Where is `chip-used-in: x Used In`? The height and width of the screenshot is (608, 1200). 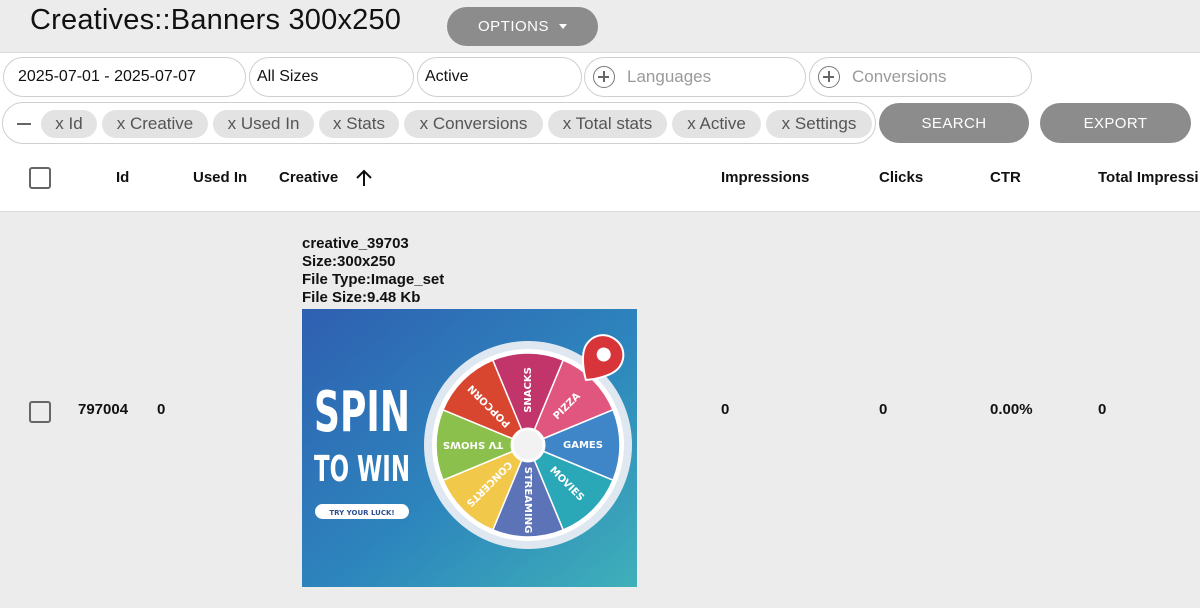
chip-used-in: x Used In is located at coordinates (263, 124).